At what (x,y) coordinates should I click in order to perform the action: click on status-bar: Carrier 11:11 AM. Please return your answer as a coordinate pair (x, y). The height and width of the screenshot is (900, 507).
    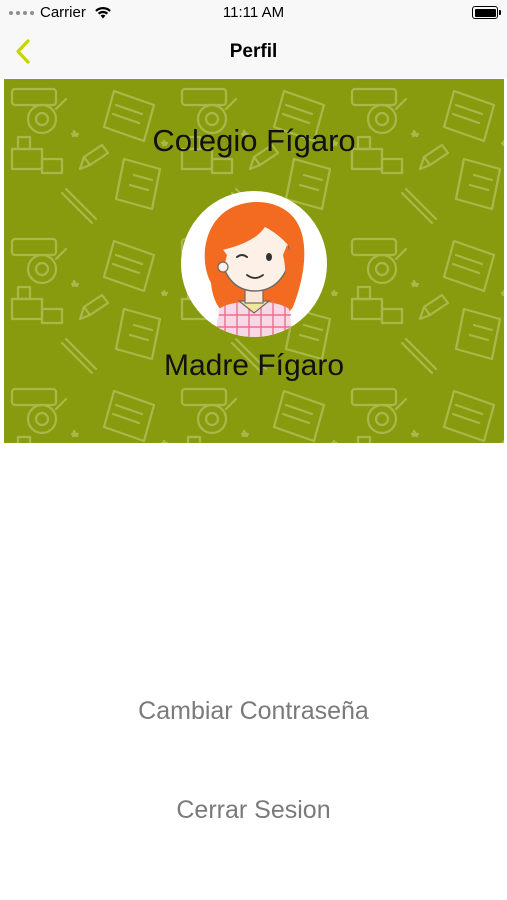
    Looking at the image, I should click on (253, 13).